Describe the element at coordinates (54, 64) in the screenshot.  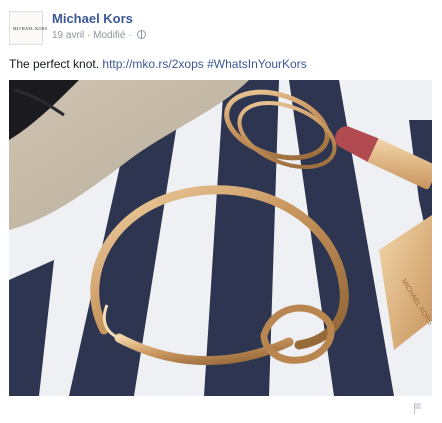
I see `caption-text: The perfect knot.` at that location.